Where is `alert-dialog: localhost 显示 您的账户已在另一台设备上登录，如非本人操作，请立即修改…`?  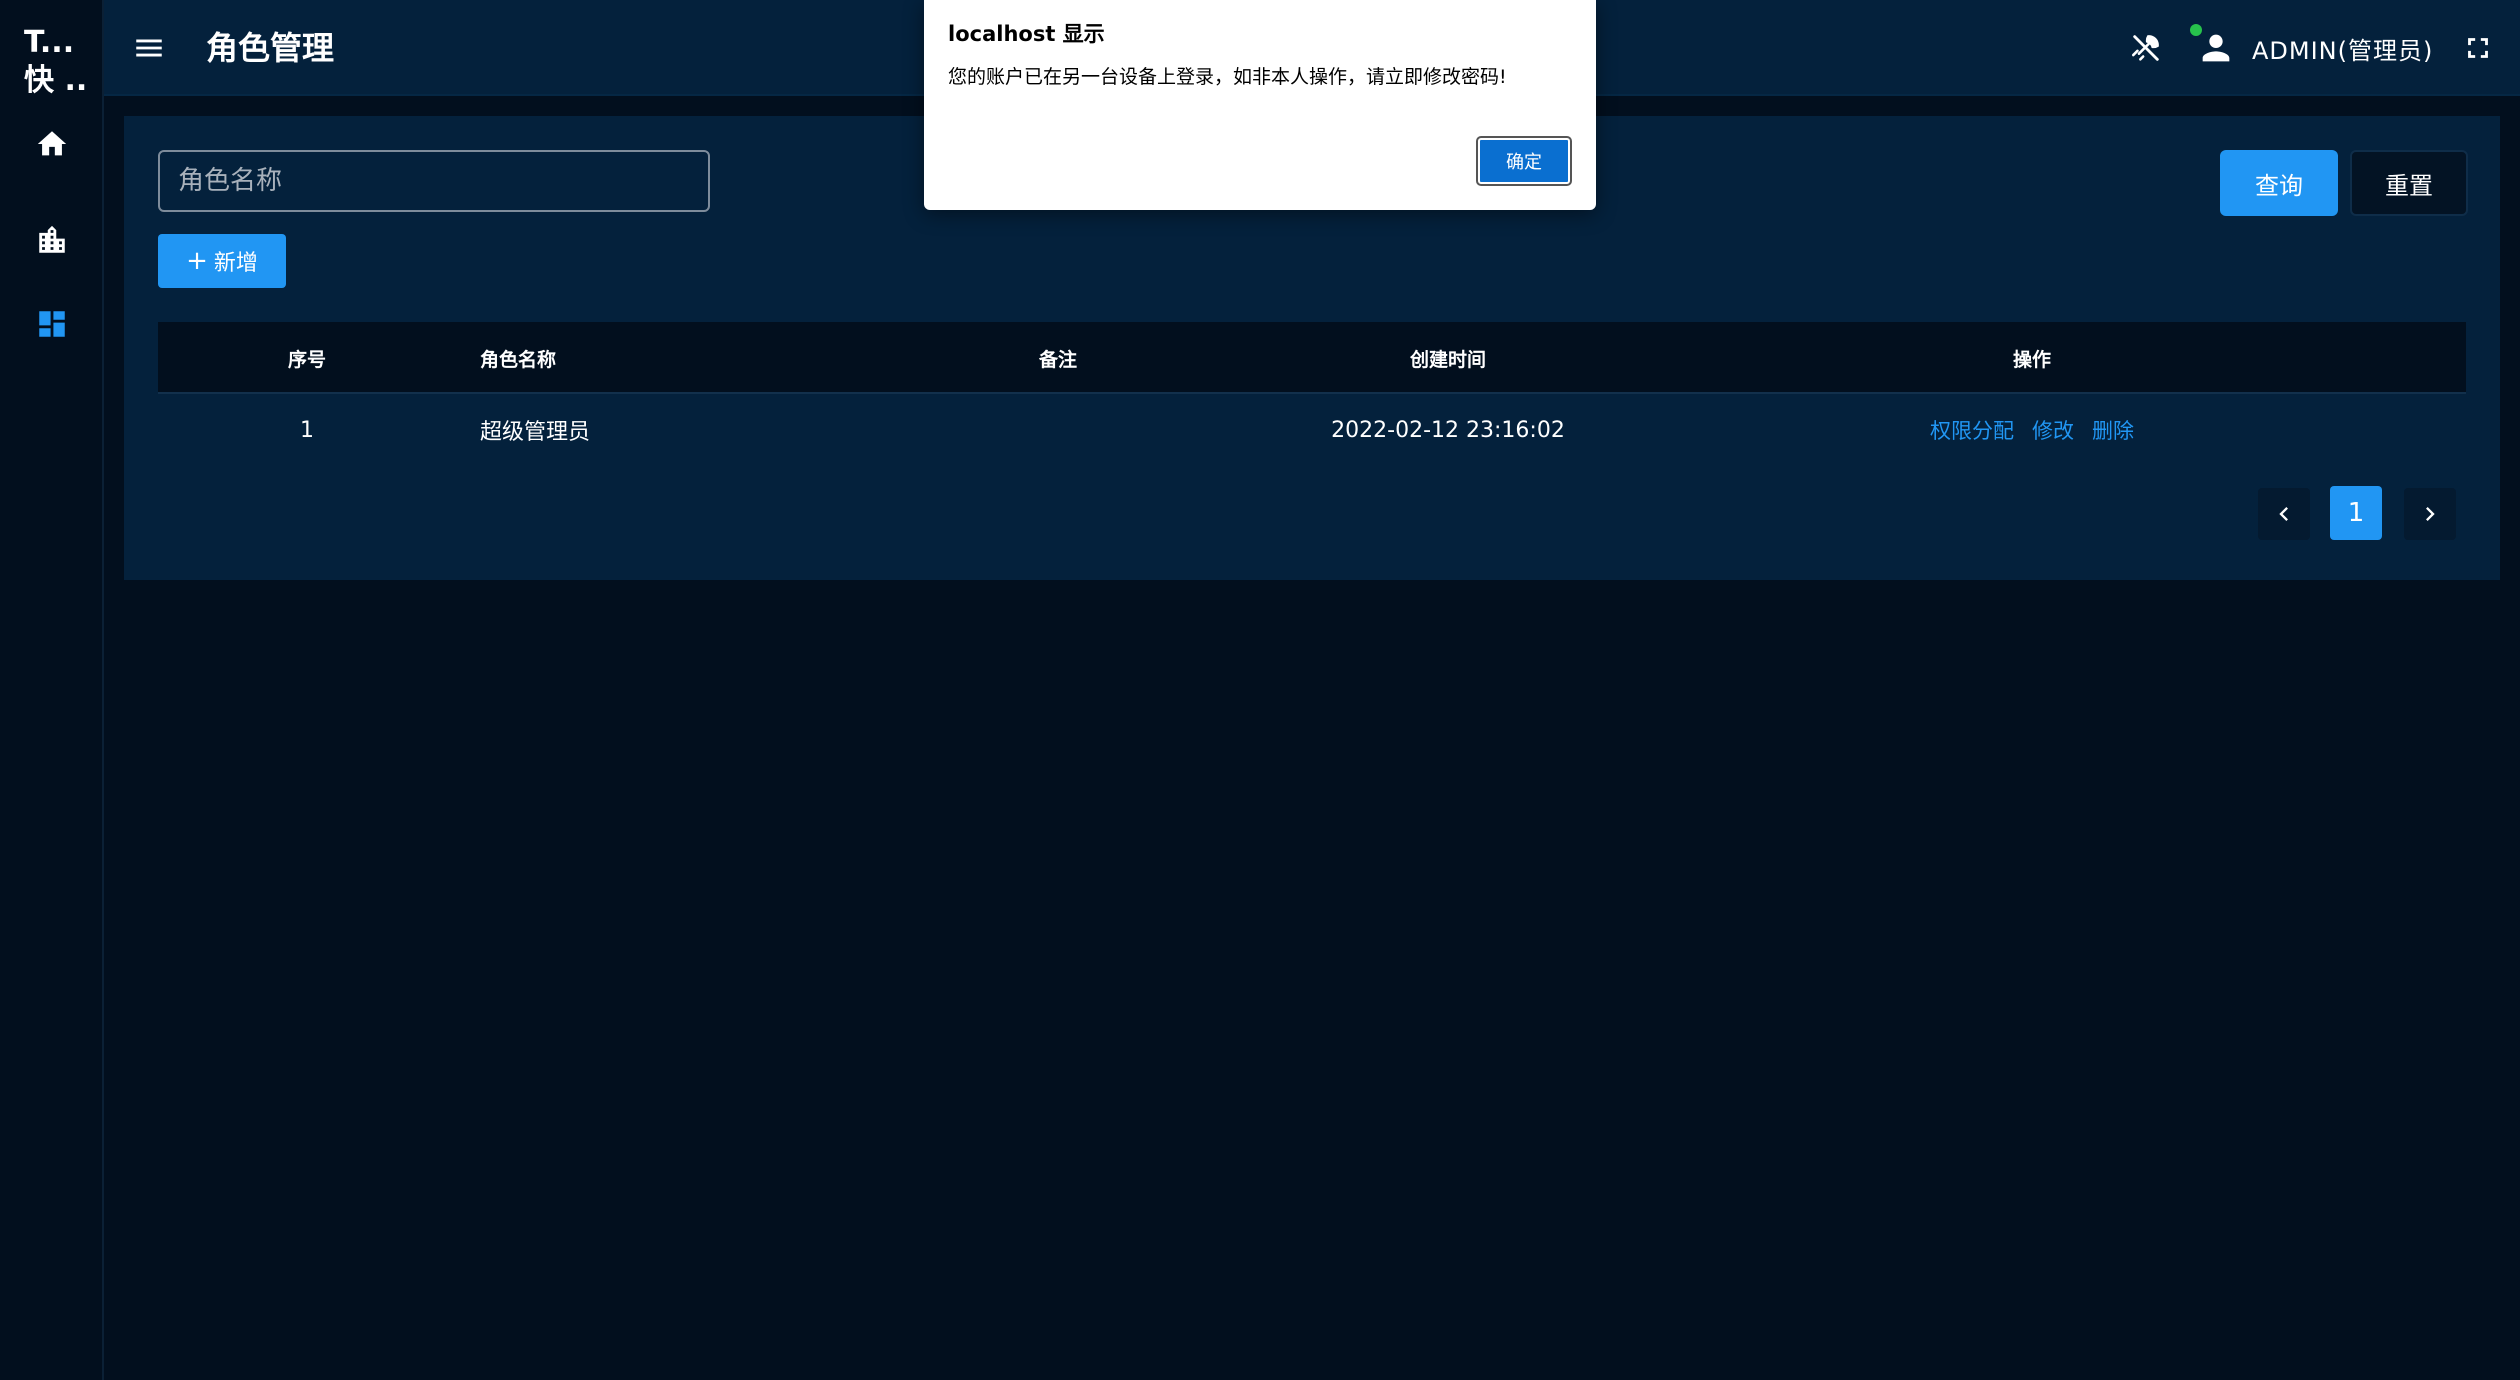
alert-dialog: localhost 显示 您的账户已在另一台设备上登录，如非本人操作，请立即修改… is located at coordinates (1260, 105).